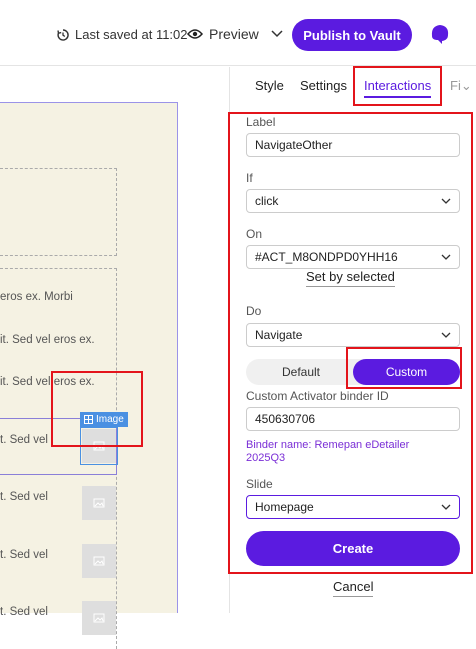 This screenshot has width=476, height=649. I want to click on binder-name-text: Binder name: Remepan eDetailer 2025Q3, so click(328, 451).